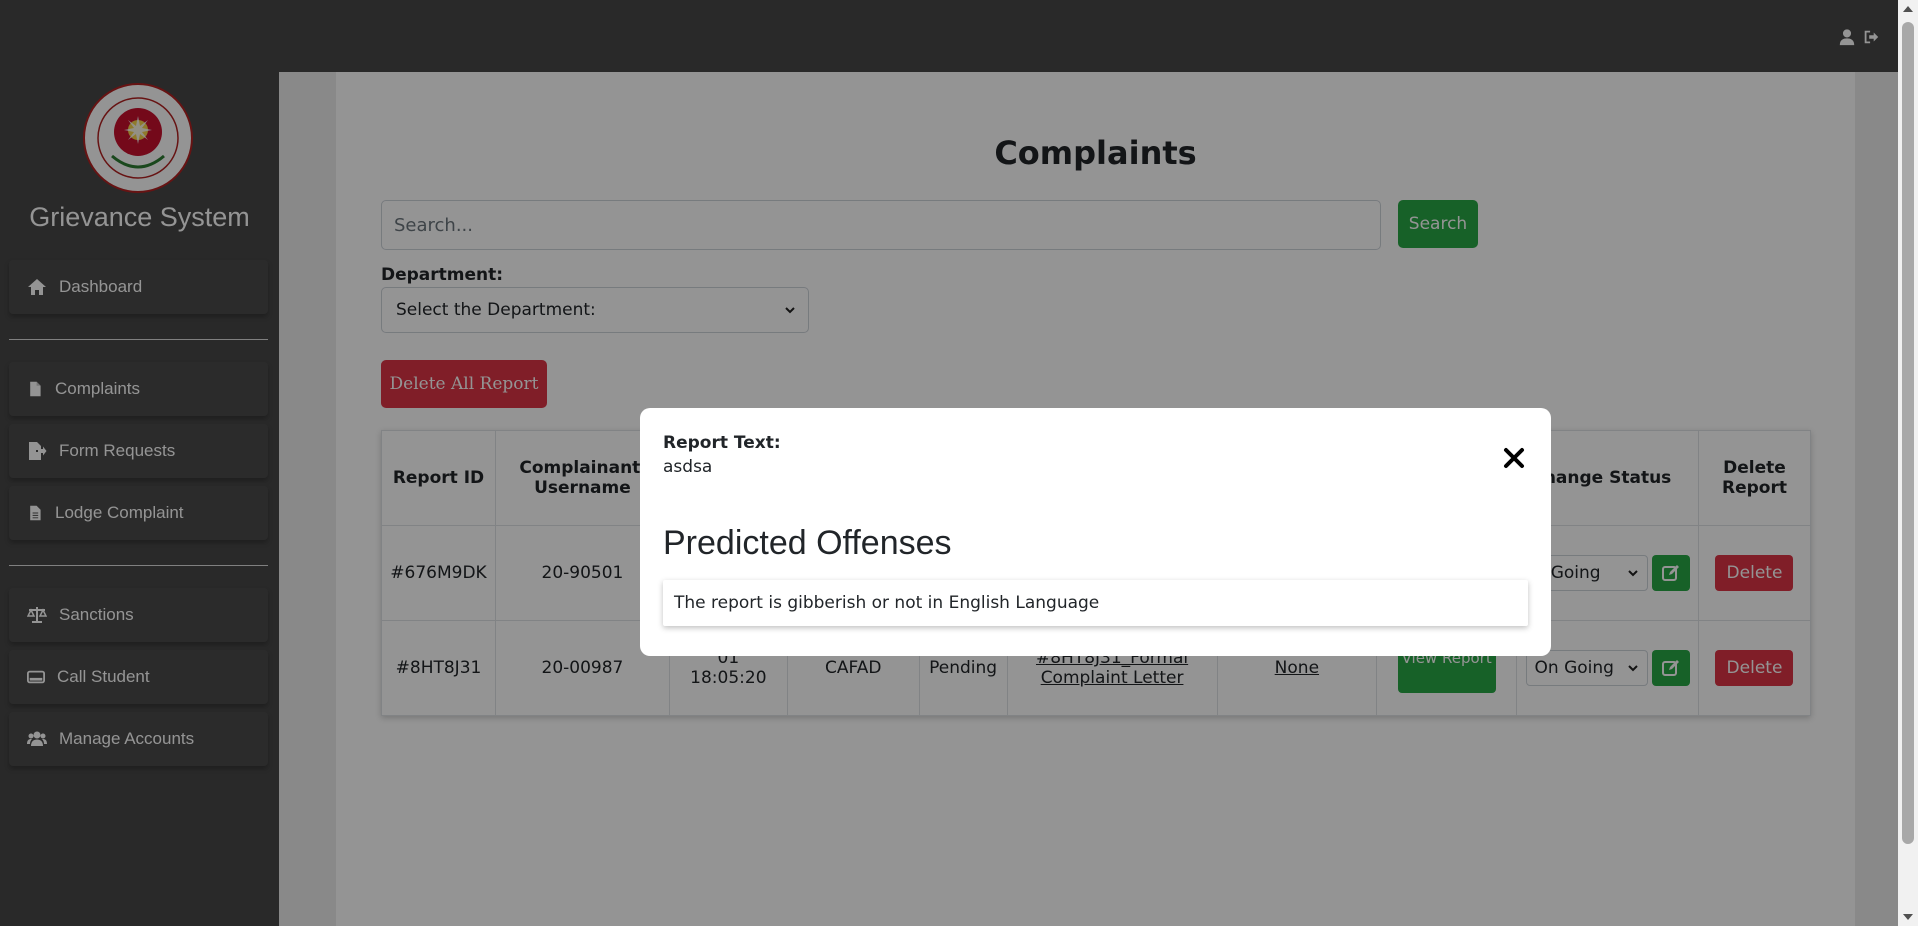  I want to click on predicted-offenses-title: Predicted Offenses, so click(807, 543).